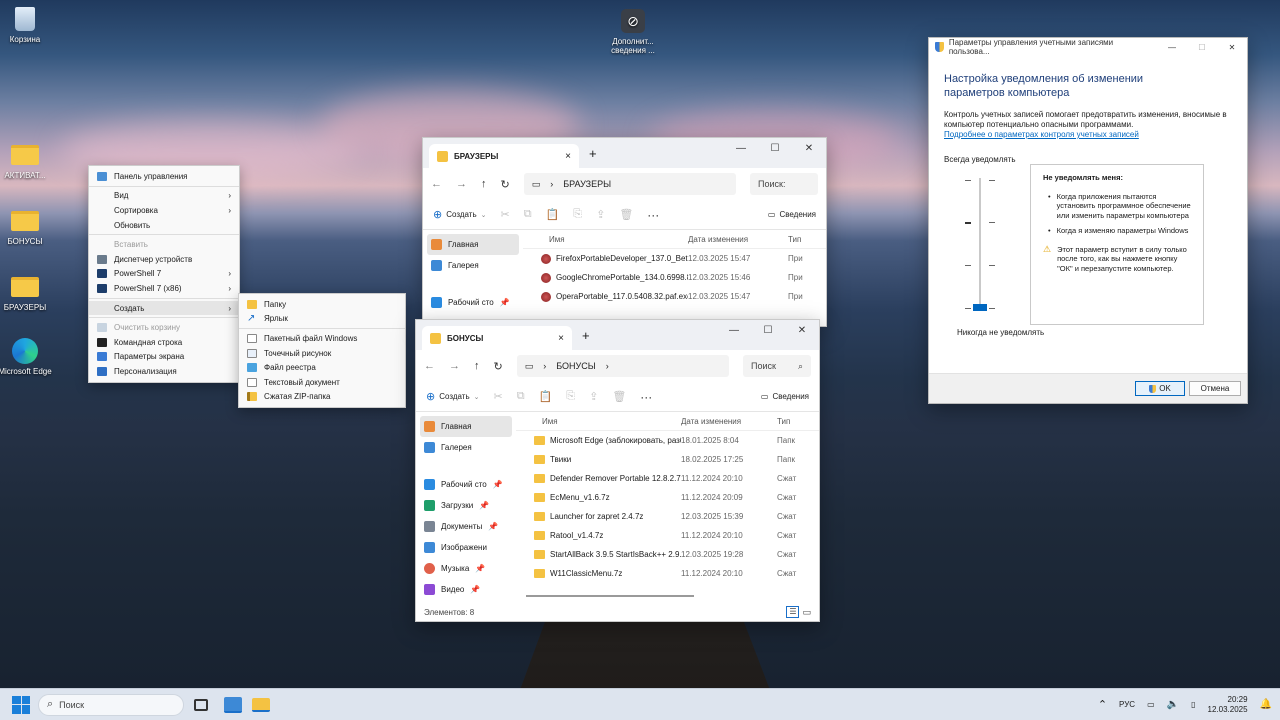  What do you see at coordinates (322, 353) in the screenshot?
I see `create-bitmap: Точечный рисунок` at bounding box center [322, 353].